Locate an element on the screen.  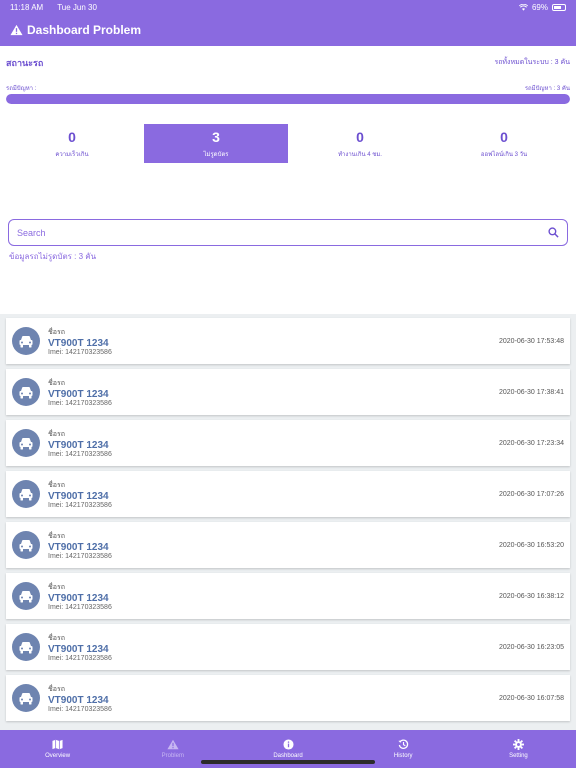
vehicle-timestamp: 2020-06-30 17:38:41 is located at coordinates (531, 392).